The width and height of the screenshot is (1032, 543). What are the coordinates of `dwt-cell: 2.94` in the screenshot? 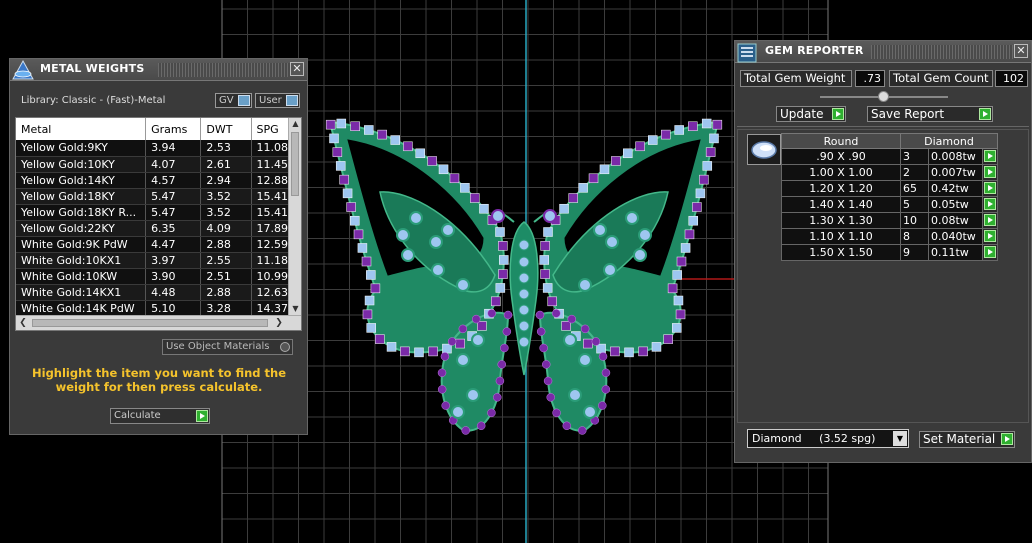 It's located at (226, 180).